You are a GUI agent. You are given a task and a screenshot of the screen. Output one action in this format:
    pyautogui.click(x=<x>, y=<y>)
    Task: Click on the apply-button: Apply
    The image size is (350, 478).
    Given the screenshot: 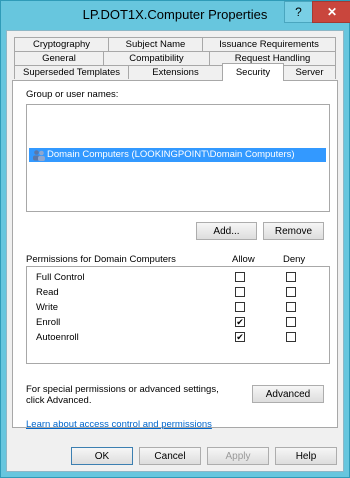 What is the action you would take?
    pyautogui.click(x=238, y=456)
    